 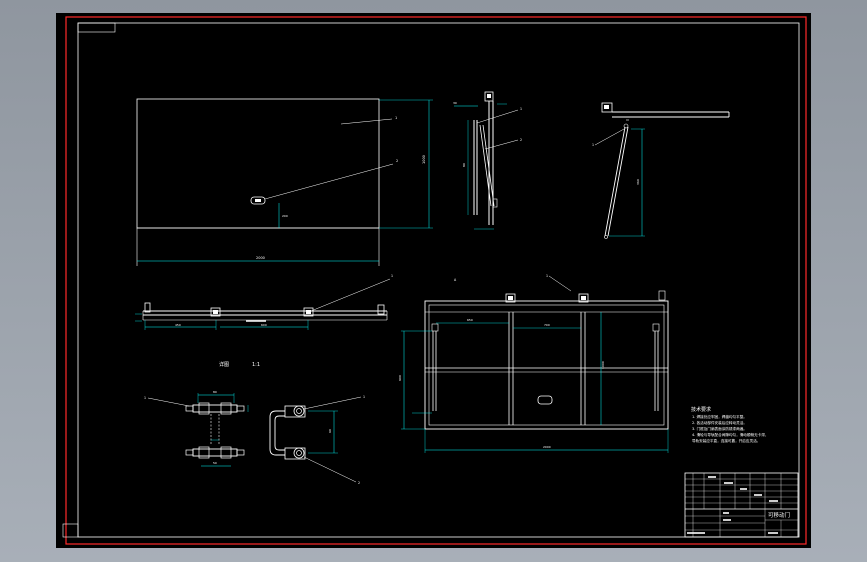 I want to click on strut-bracket-view: 1 360, so click(x=661, y=170).